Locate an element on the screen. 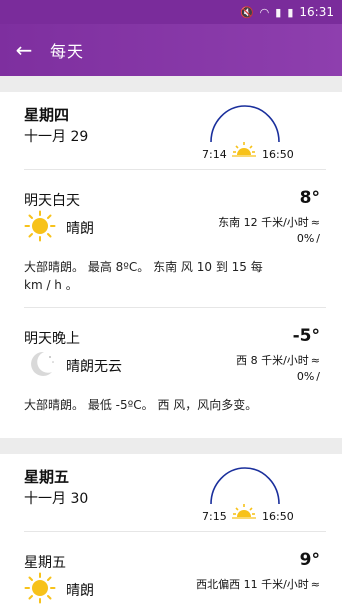  status-time: 16:31 is located at coordinates (316, 12).